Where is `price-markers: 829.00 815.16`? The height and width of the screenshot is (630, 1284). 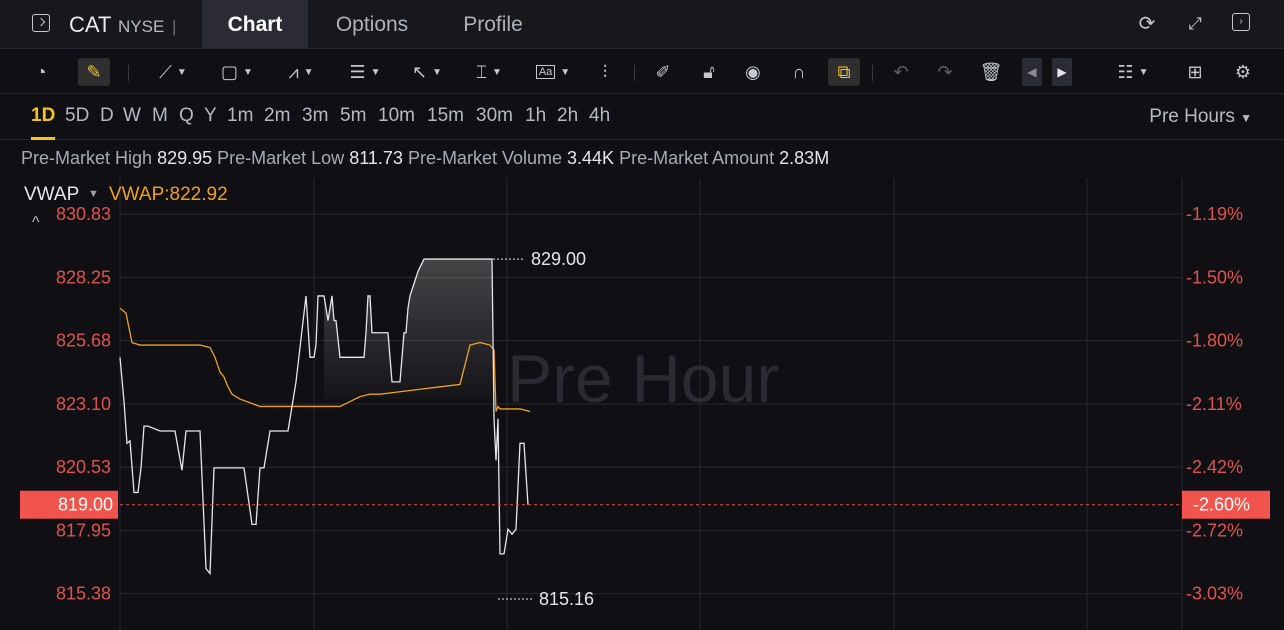
price-markers: 829.00 815.16 is located at coordinates (541, 429).